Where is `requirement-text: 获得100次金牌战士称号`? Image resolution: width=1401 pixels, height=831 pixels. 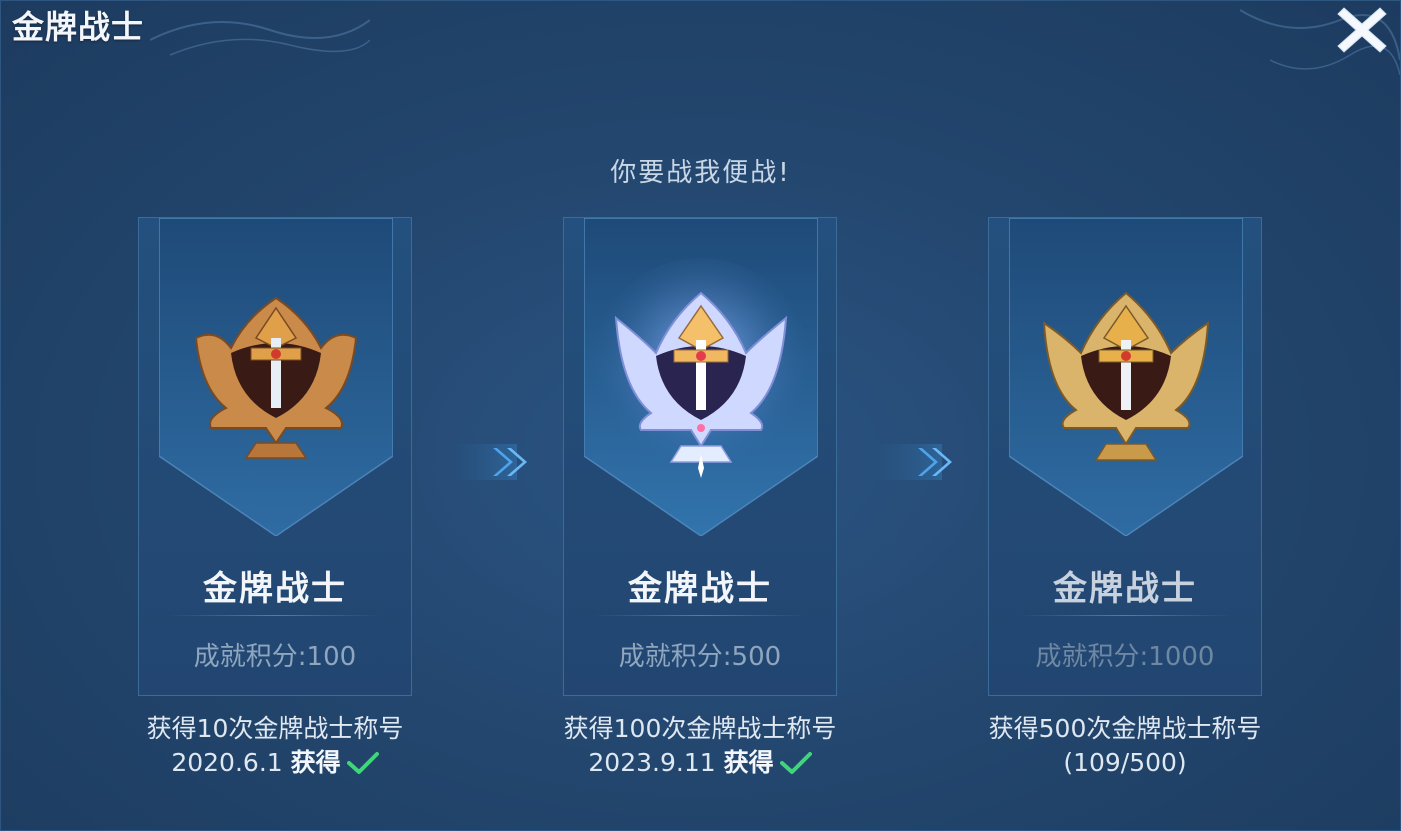
requirement-text: 获得100次金牌战士称号 is located at coordinates (700, 728).